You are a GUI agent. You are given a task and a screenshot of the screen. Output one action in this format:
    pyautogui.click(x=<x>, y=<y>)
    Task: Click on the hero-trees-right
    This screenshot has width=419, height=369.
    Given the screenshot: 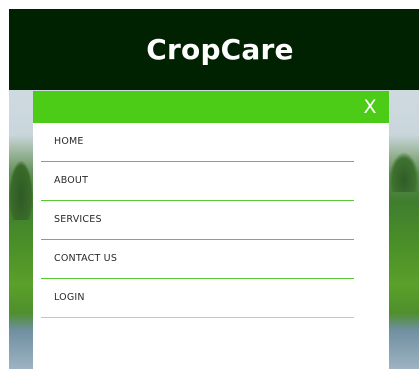 What is the action you would take?
    pyautogui.click(x=404, y=172)
    